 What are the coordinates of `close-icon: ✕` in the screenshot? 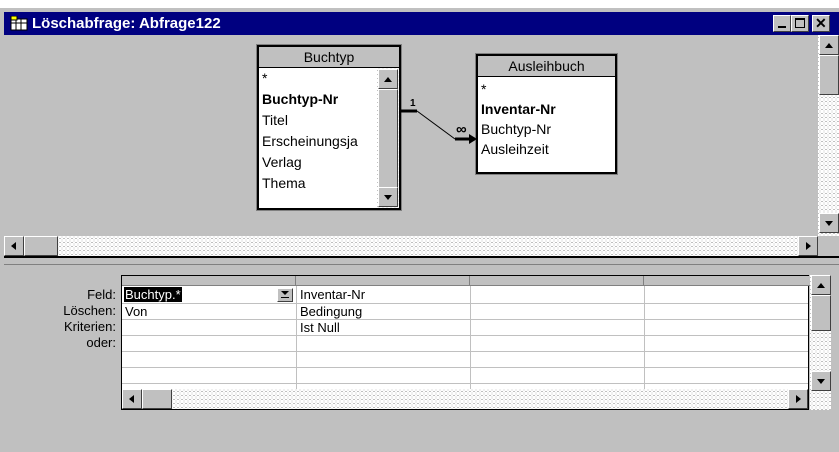 It's located at (821, 23).